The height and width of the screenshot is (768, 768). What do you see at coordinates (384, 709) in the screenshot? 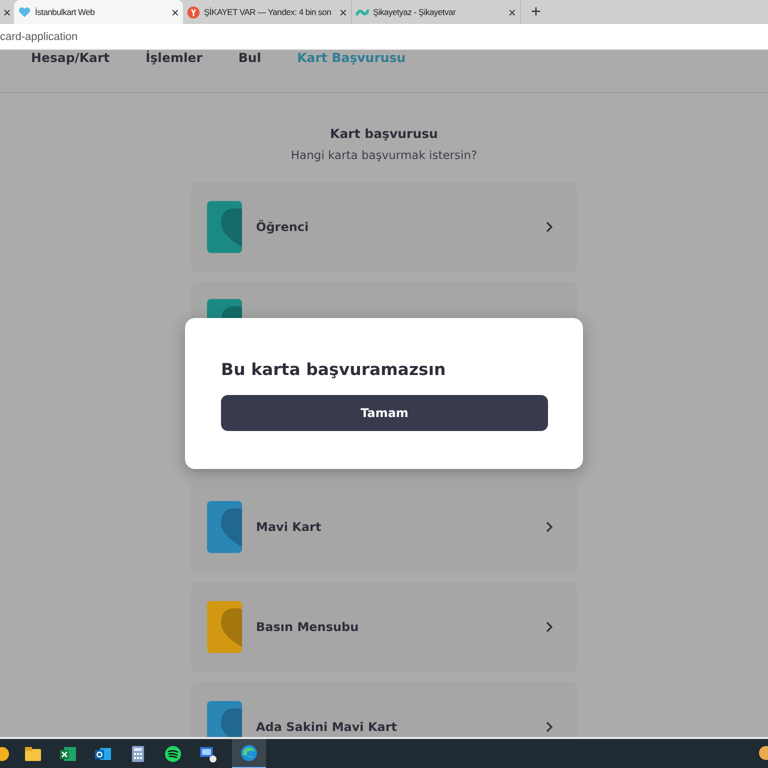
I see `card-option: Ada Sakini Mavi Kart` at bounding box center [384, 709].